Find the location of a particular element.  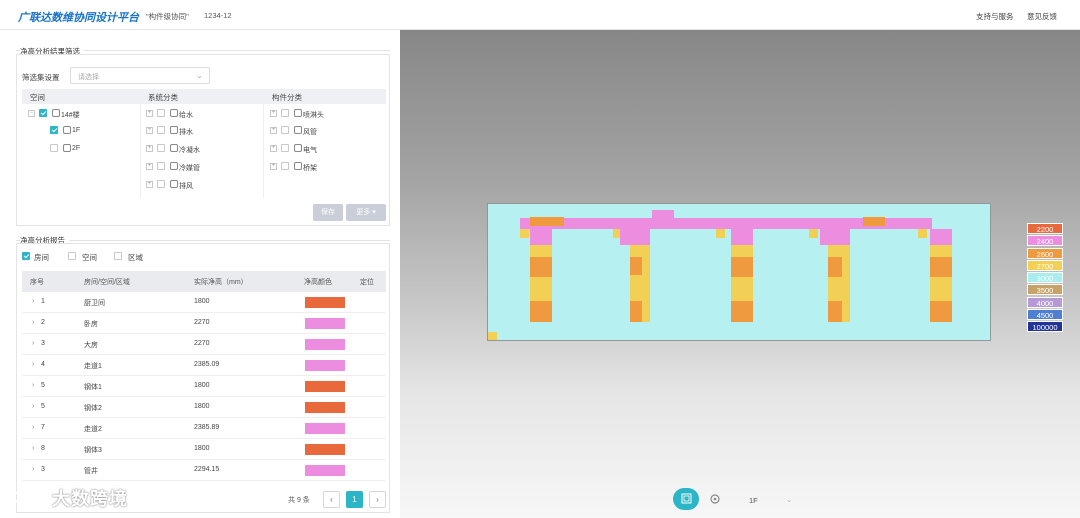

system-item: 排水 is located at coordinates (186, 132).